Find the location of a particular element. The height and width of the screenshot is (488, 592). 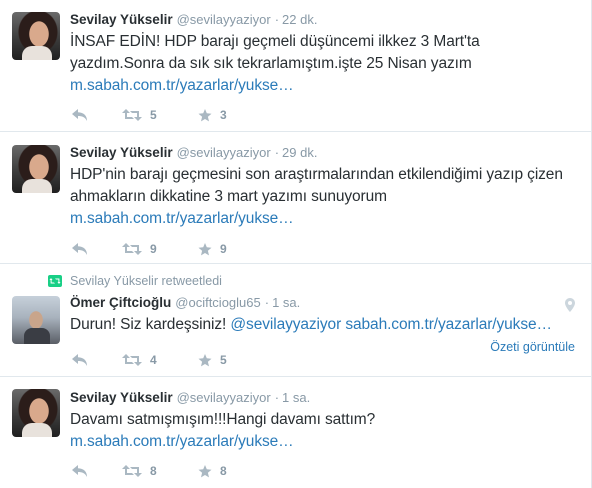

retweet-count: 5 is located at coordinates (153, 115).